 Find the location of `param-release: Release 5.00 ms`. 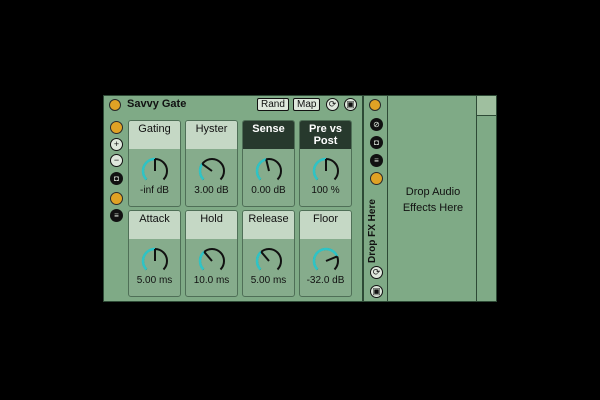

param-release: Release 5.00 ms is located at coordinates (268, 253).